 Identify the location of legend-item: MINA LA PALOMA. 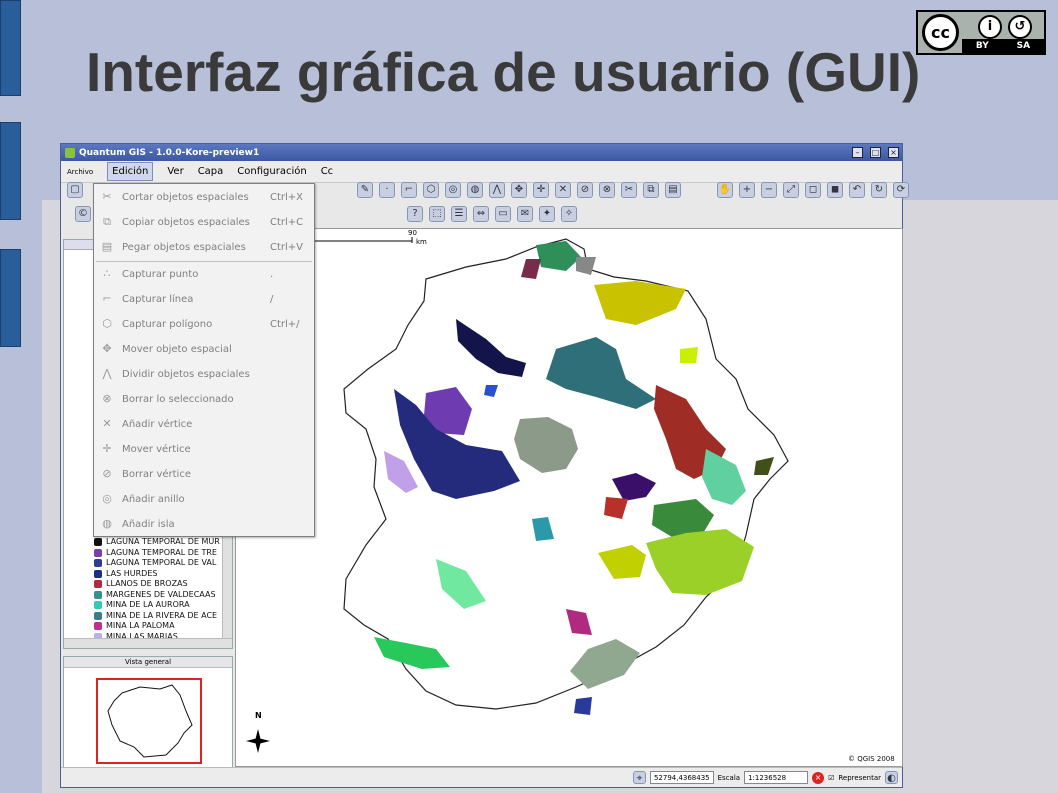
(157, 626).